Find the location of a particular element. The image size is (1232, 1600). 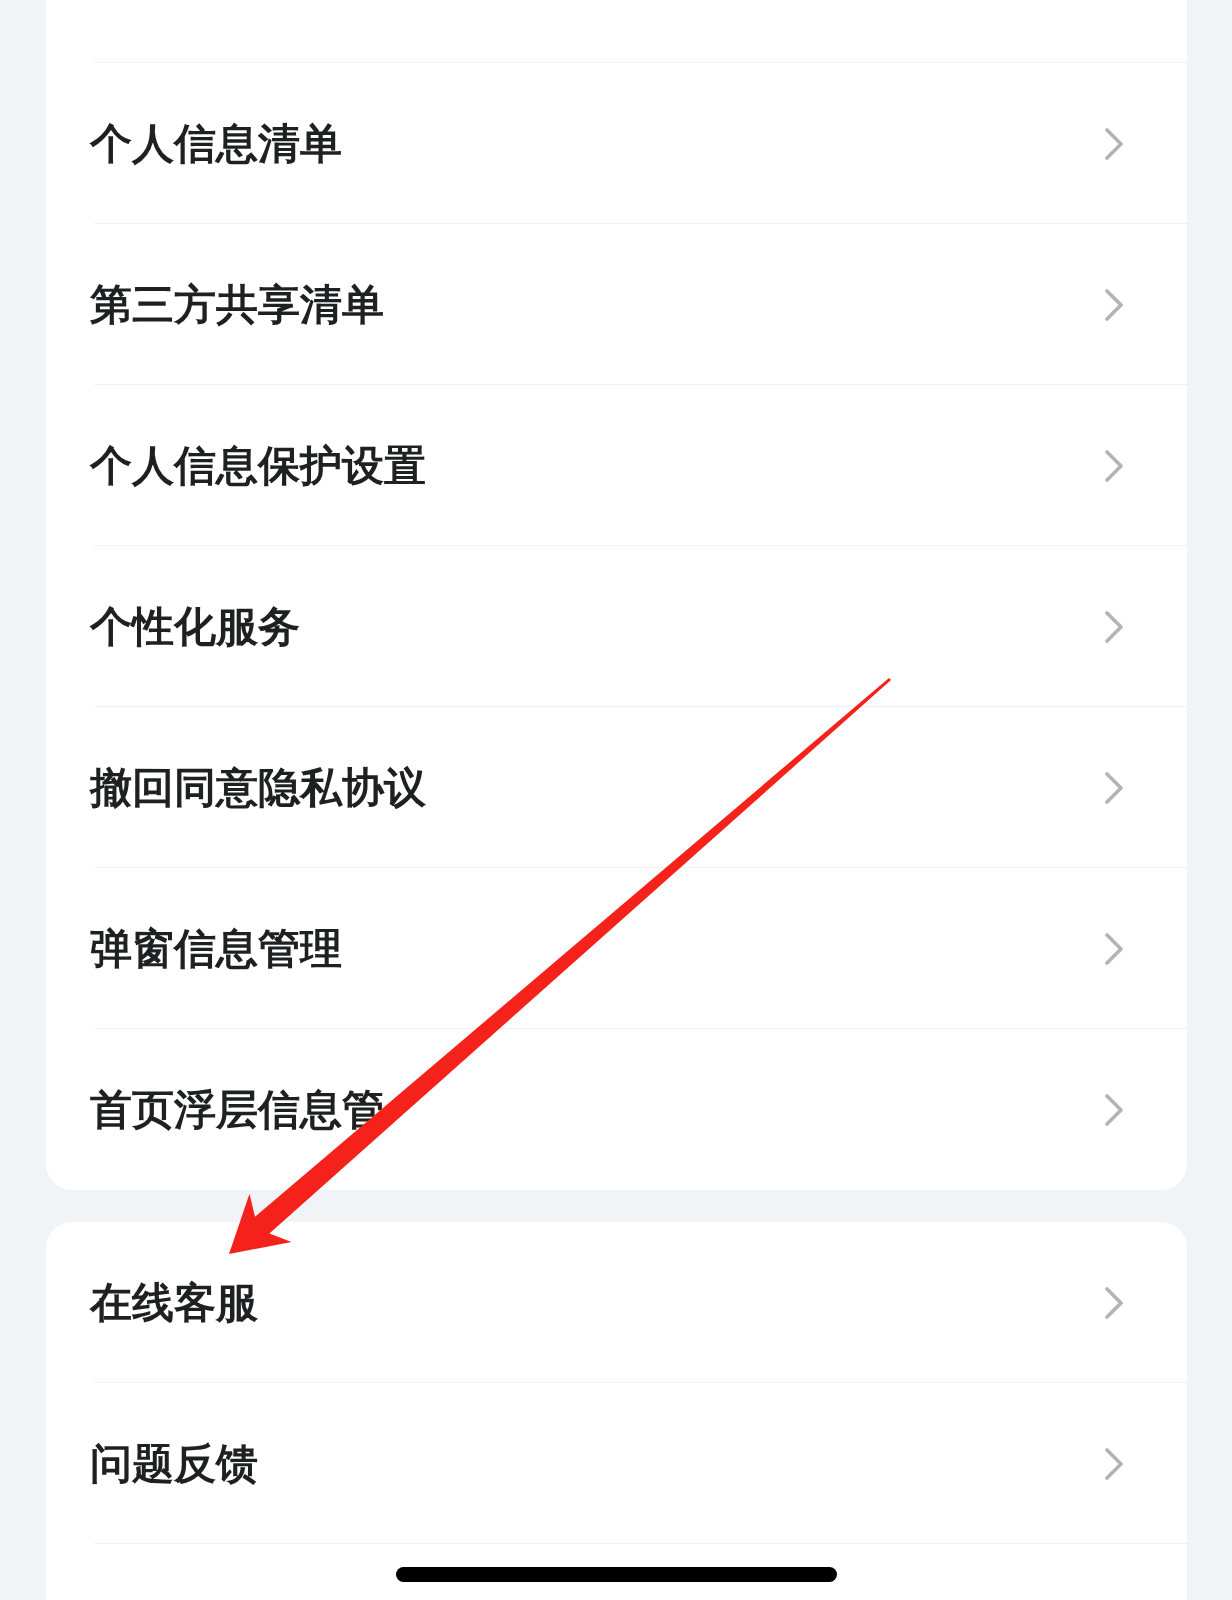

menu-item: 在线客服 is located at coordinates (616, 1302).